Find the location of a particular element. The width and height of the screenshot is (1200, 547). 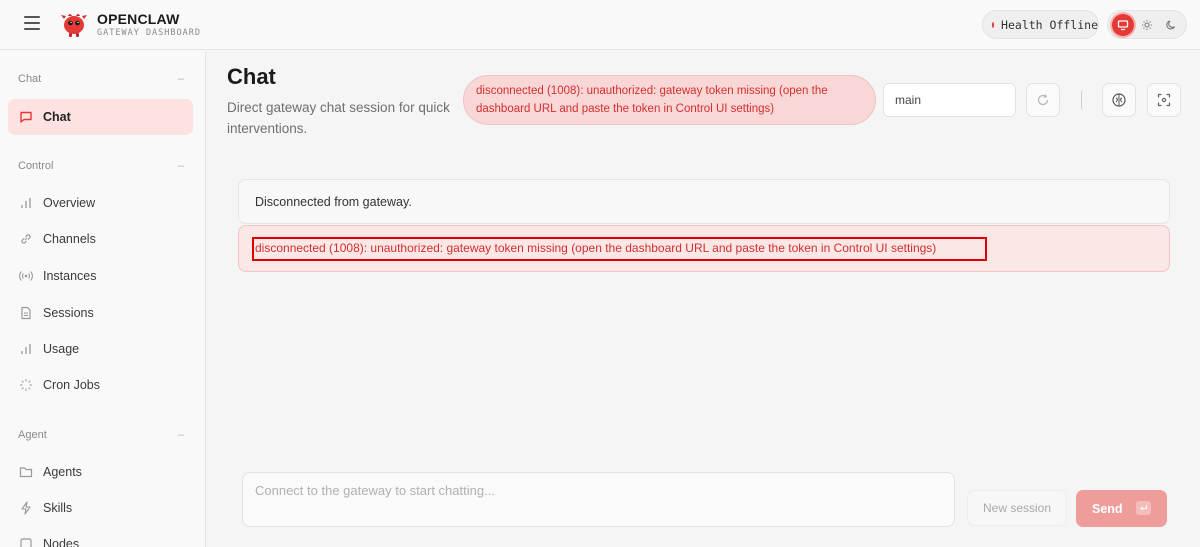

brain-icon is located at coordinates (1119, 100).